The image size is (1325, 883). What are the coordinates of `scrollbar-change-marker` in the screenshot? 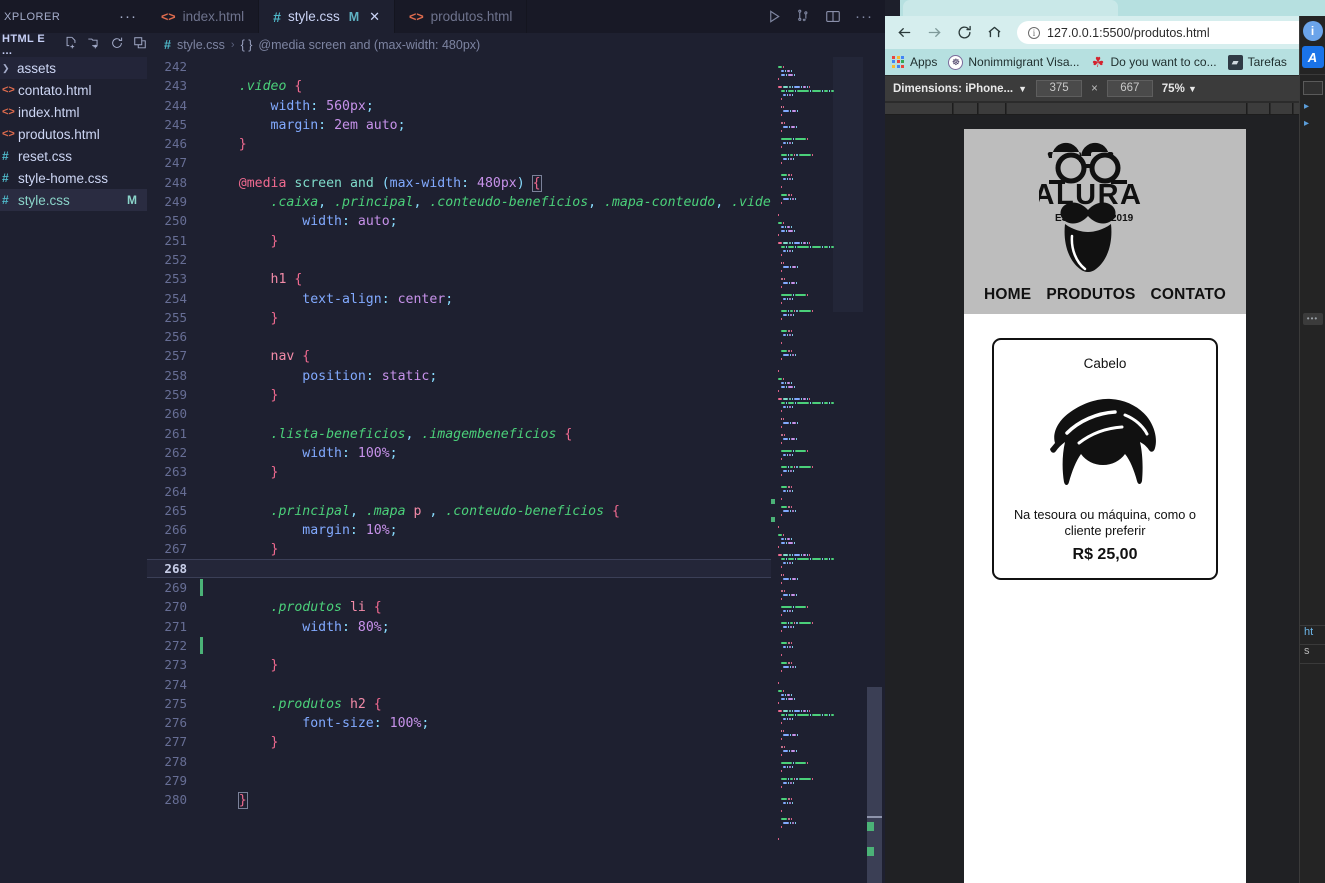 It's located at (870, 826).